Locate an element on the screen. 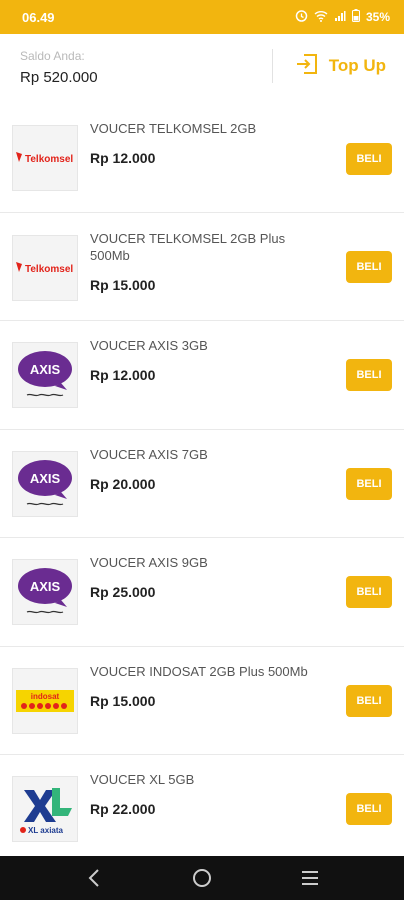  battery-icon is located at coordinates (355, 17).